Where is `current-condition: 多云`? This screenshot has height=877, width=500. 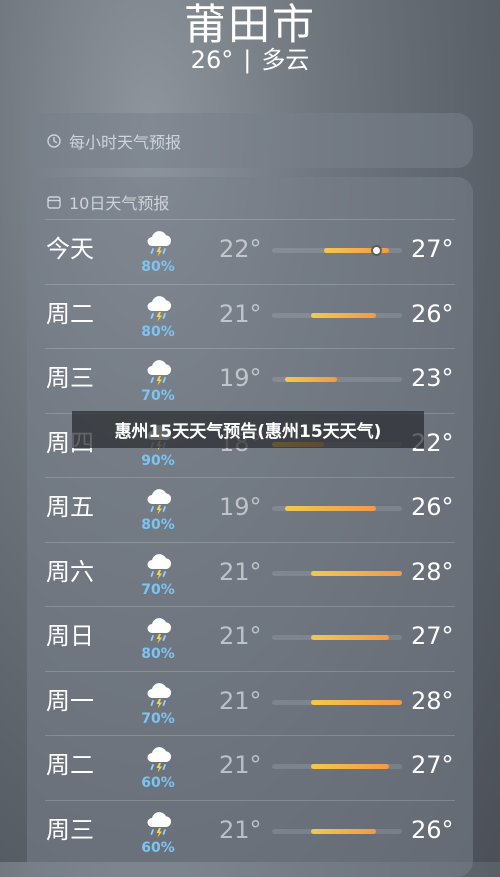 current-condition: 多云 is located at coordinates (285, 60).